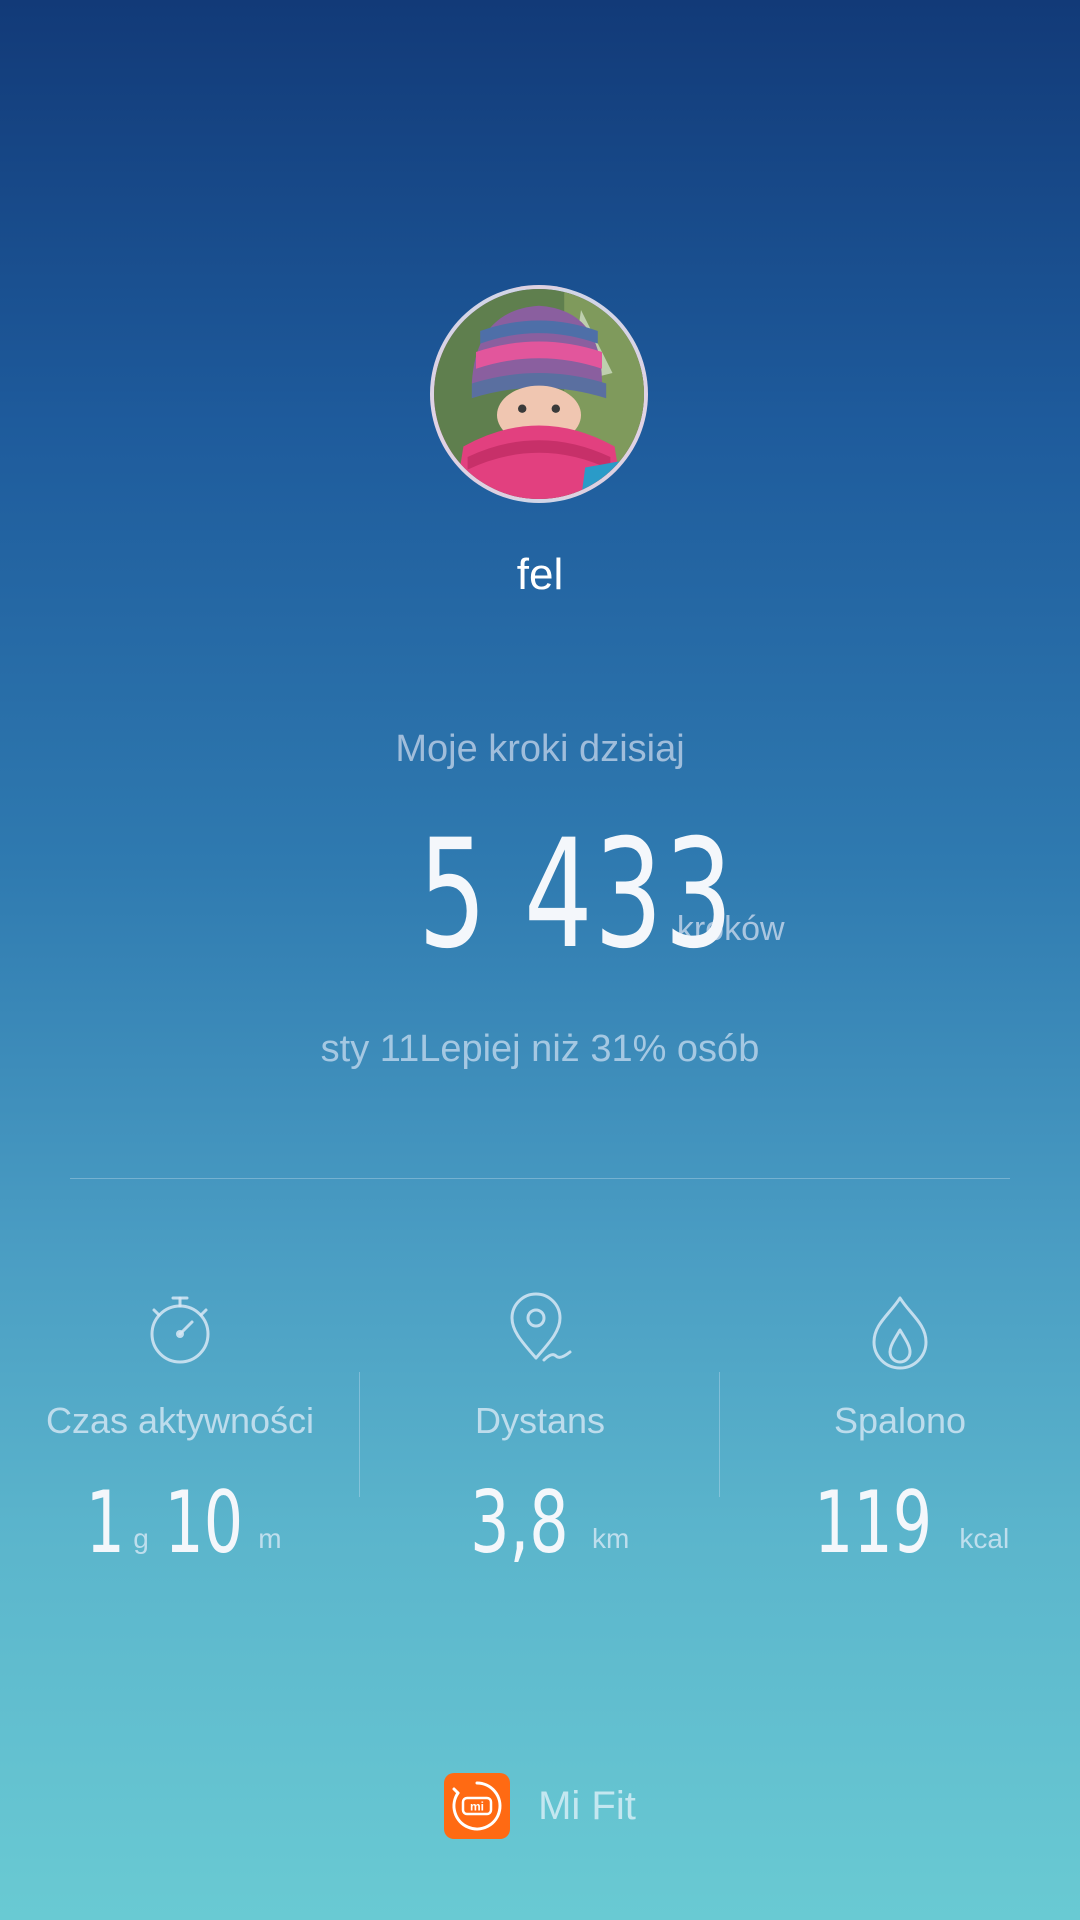 This screenshot has height=1920, width=1080. Describe the element at coordinates (872, 1523) in the screenshot. I see `calories-number: 119` at that location.